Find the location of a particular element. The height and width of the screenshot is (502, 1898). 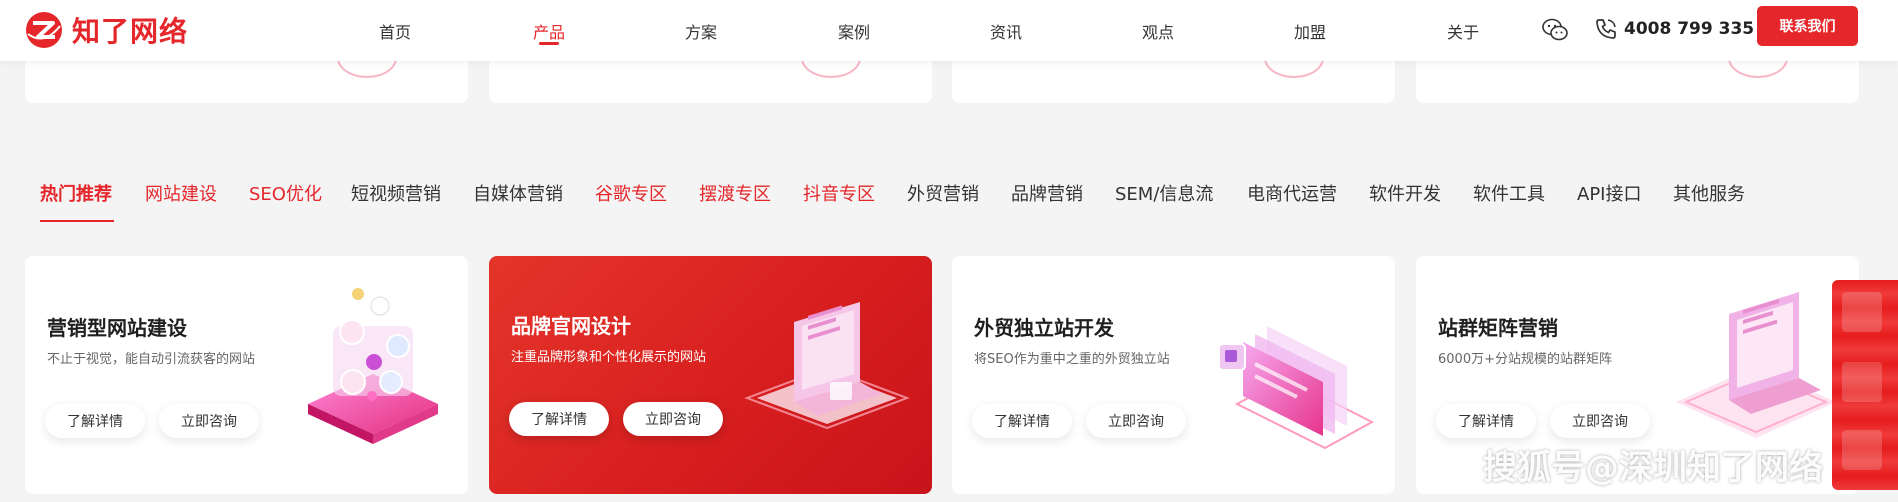

tab-short-video: 短视频营销 is located at coordinates (396, 195).